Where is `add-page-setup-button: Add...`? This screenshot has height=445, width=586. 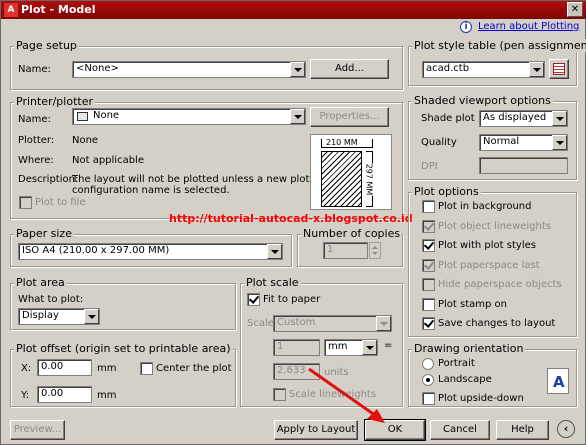
add-page-setup-button: Add... is located at coordinates (349, 69).